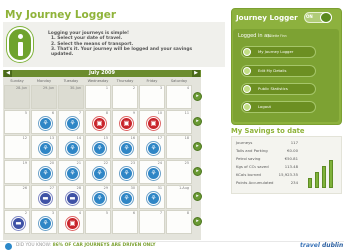 This screenshot has width=344, height=250. What do you see at coordinates (25, 113) in the screenshot?
I see `day-number: 5` at bounding box center [25, 113].